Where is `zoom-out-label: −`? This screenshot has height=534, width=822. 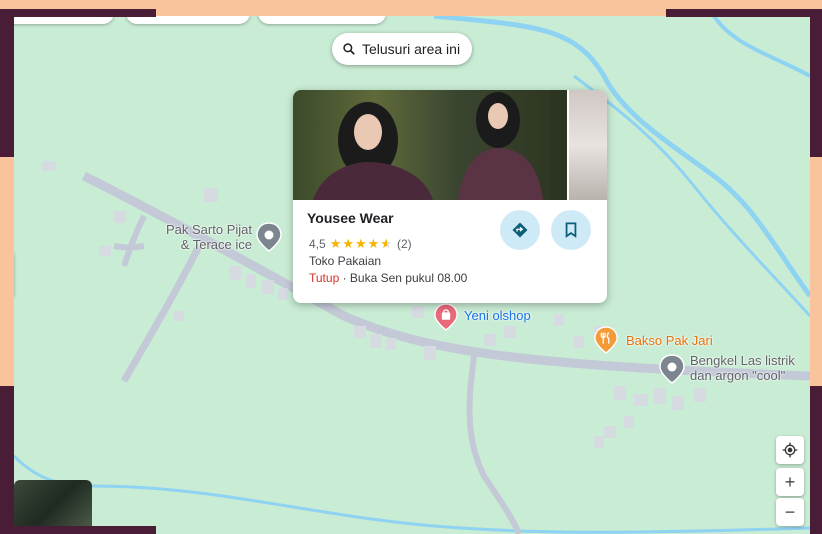
zoom-out-label: − is located at coordinates (790, 511).